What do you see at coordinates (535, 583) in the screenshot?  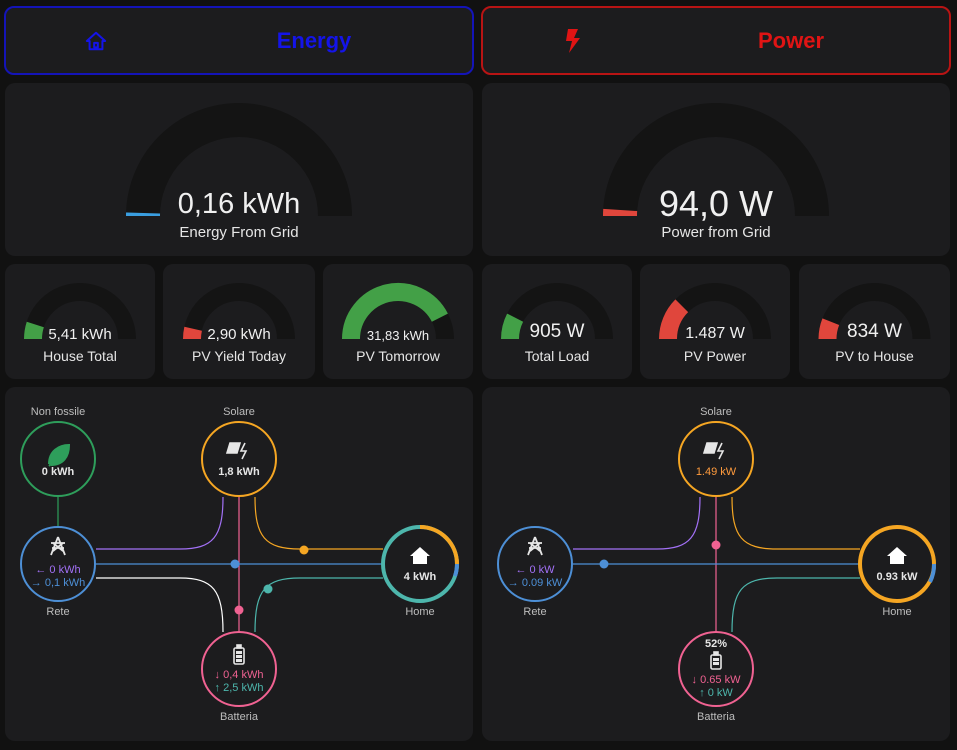 I see `grid-out-value: → 0.09 kW` at bounding box center [535, 583].